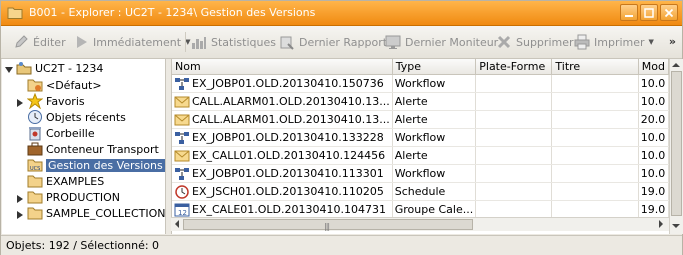 The image size is (683, 255). Describe the element at coordinates (654, 67) in the screenshot. I see `column-header-mod: Mod` at that location.